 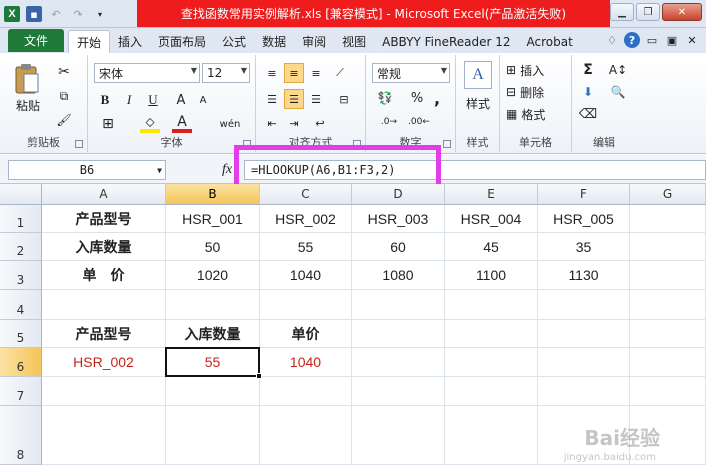 What do you see at coordinates (147, 73) in the screenshot?
I see `font-name-select: 宋体 ▼` at bounding box center [147, 73].